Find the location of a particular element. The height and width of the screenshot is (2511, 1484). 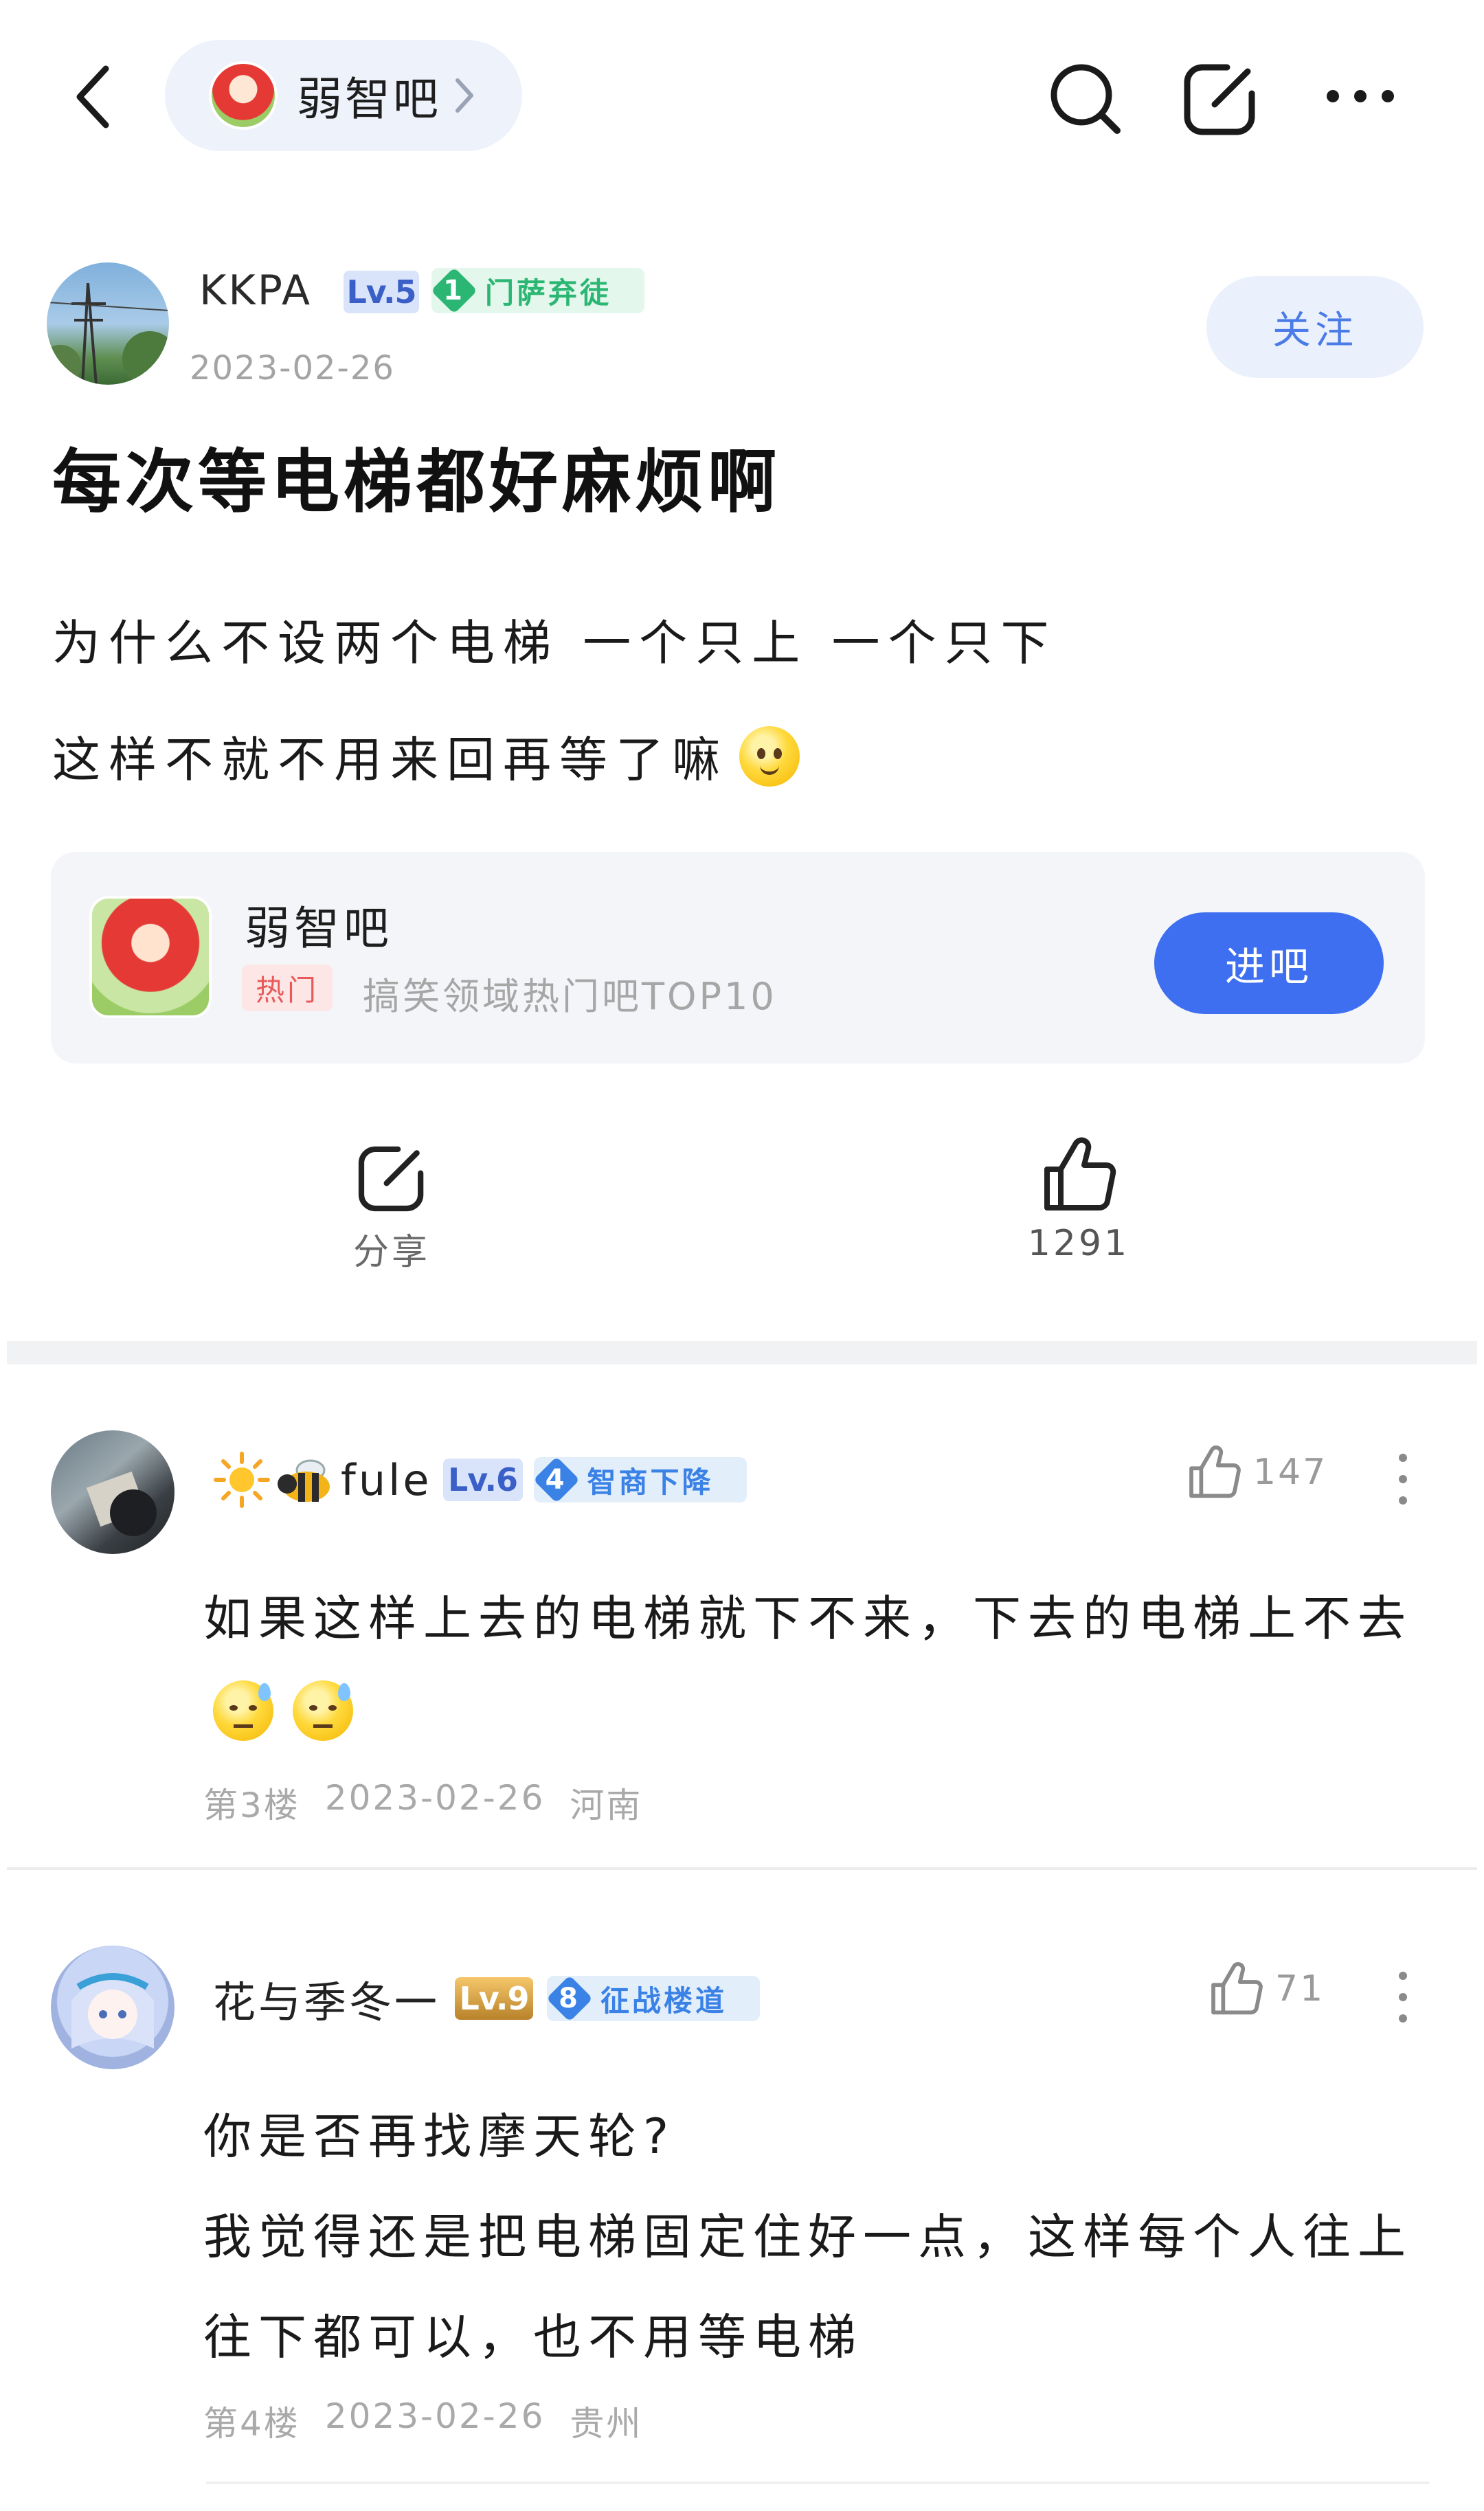

commenter-title-badge: 4 智商下降 is located at coordinates (640, 1479).